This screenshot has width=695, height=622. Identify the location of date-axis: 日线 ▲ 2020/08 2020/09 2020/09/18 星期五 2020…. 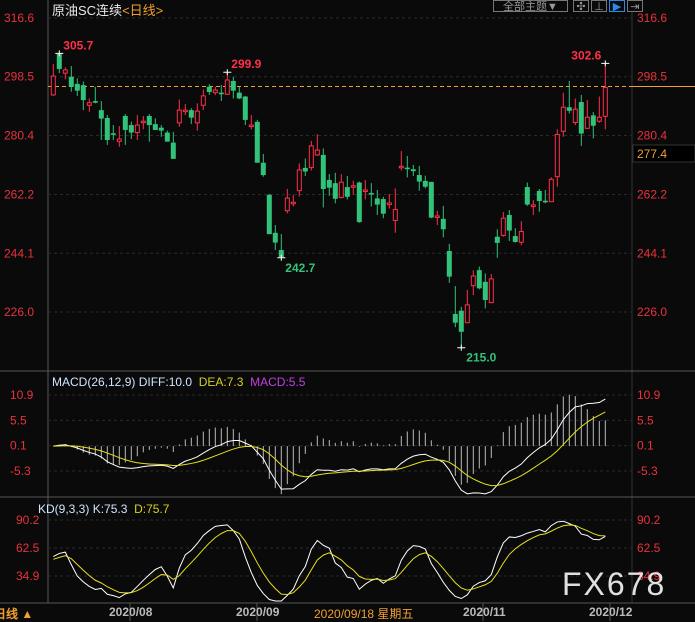
(347, 612).